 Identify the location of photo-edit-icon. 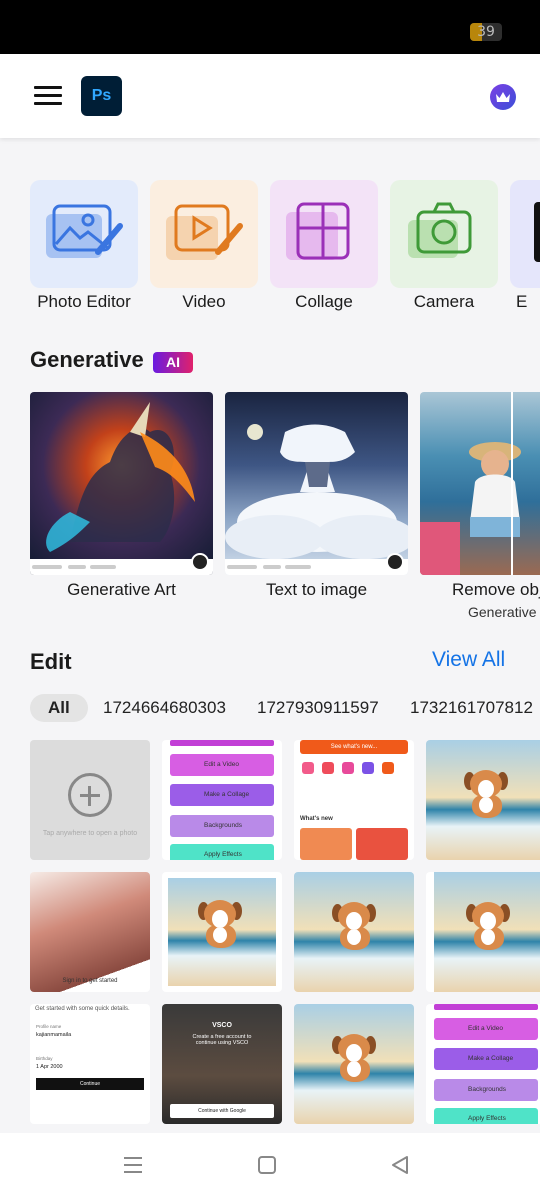
(84, 234).